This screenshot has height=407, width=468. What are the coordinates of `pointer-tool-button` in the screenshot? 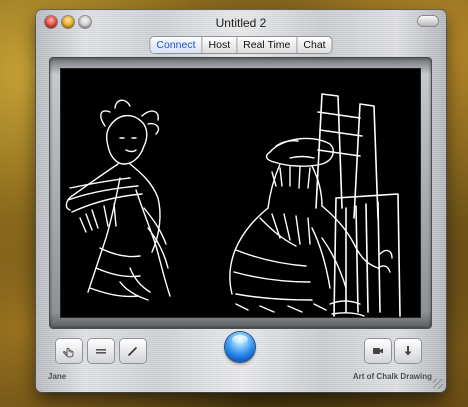 It's located at (69, 351).